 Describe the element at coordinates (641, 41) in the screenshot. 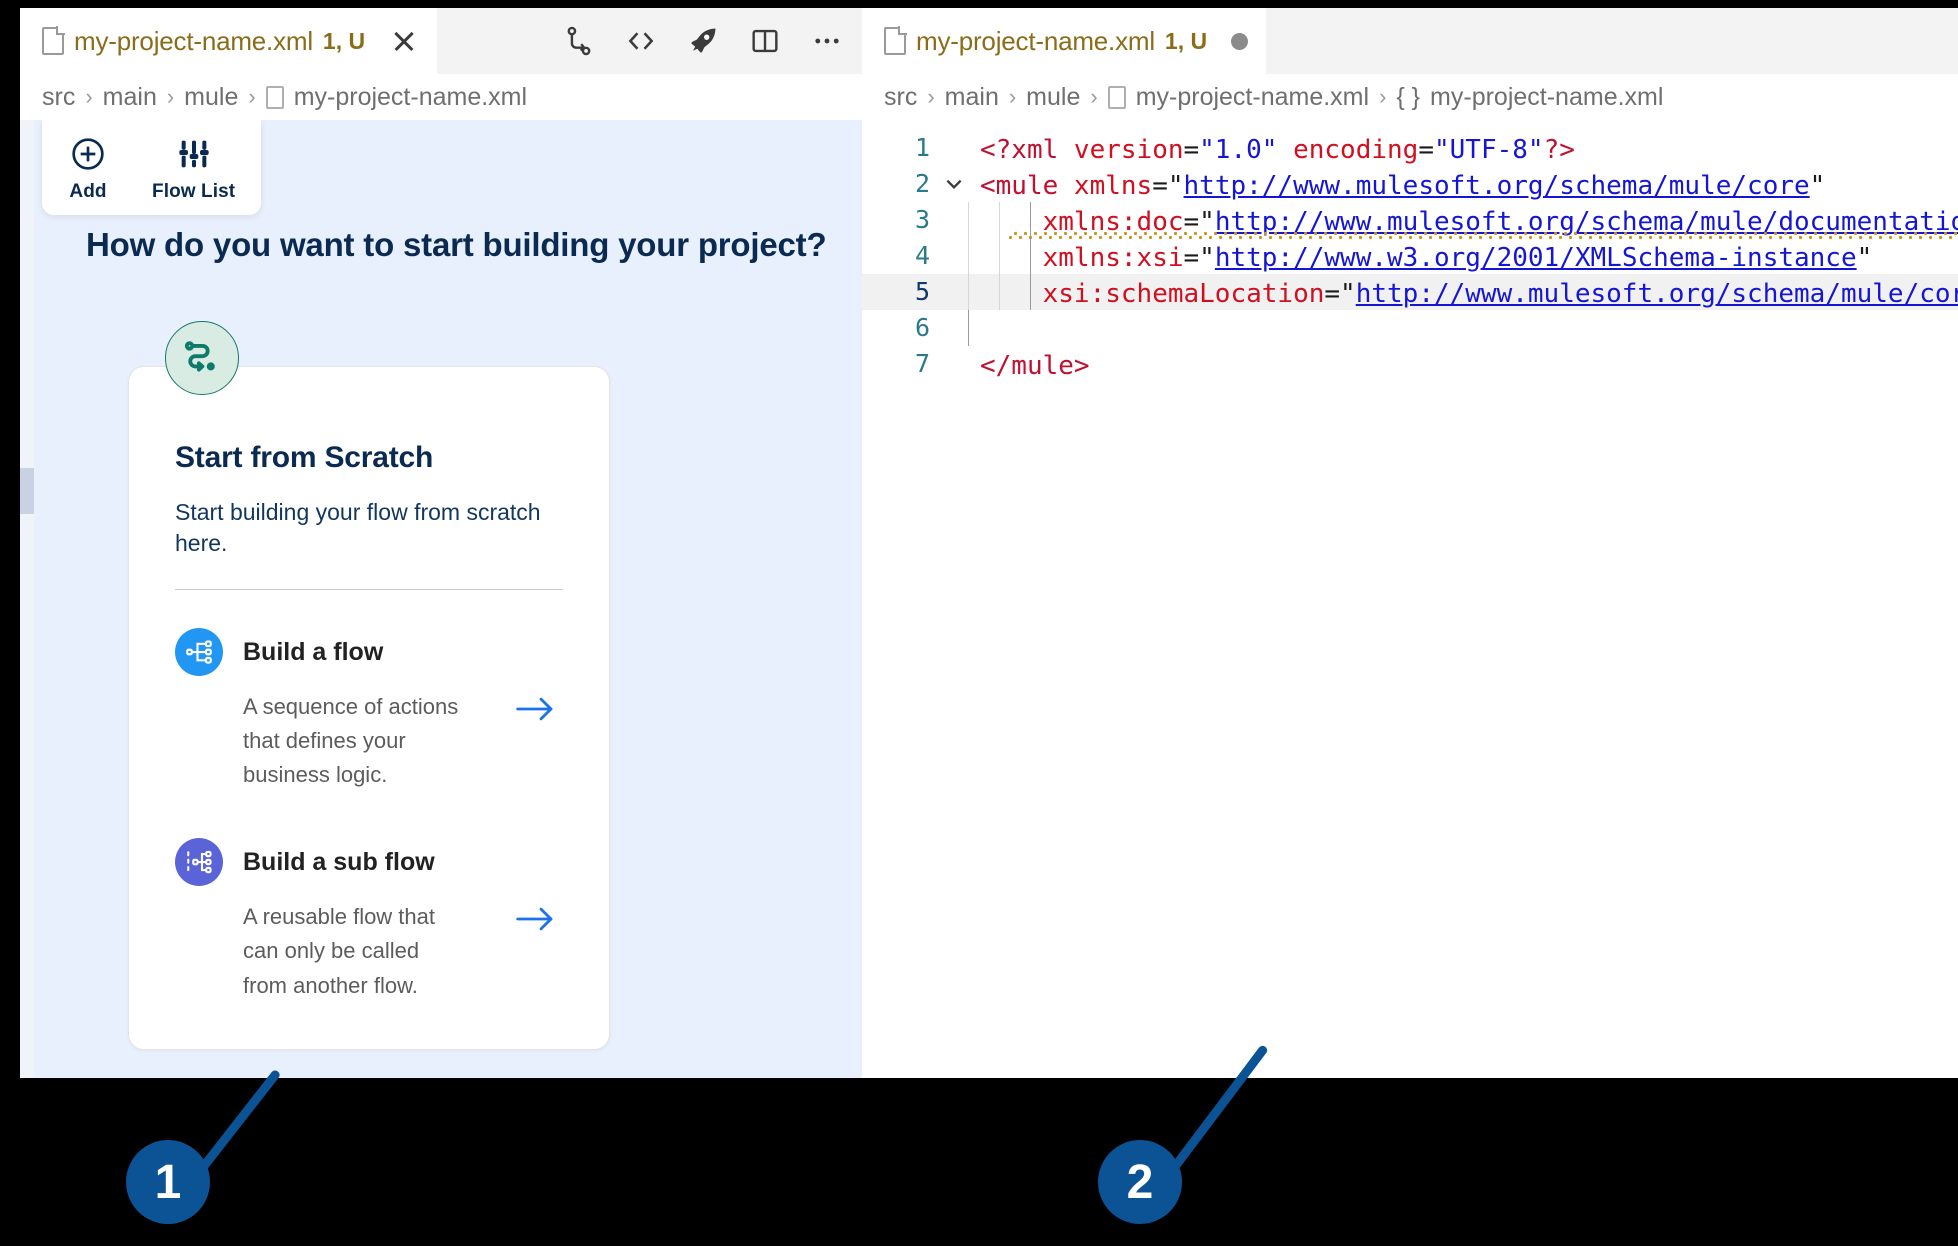

I see `code-brackets-icon` at that location.